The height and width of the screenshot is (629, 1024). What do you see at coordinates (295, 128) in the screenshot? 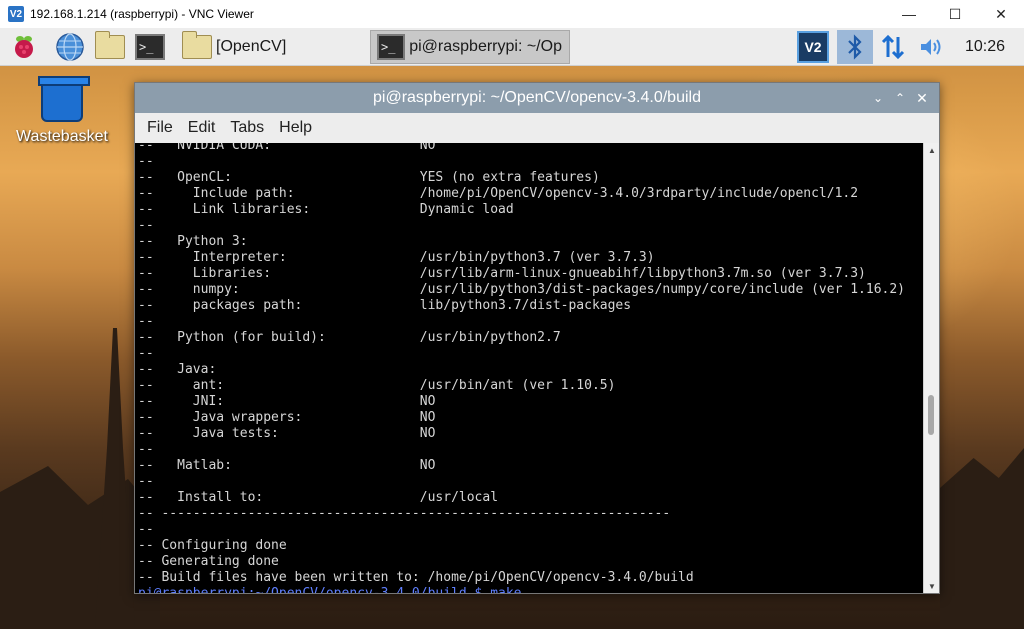
I see `menu-help: Help` at bounding box center [295, 128].